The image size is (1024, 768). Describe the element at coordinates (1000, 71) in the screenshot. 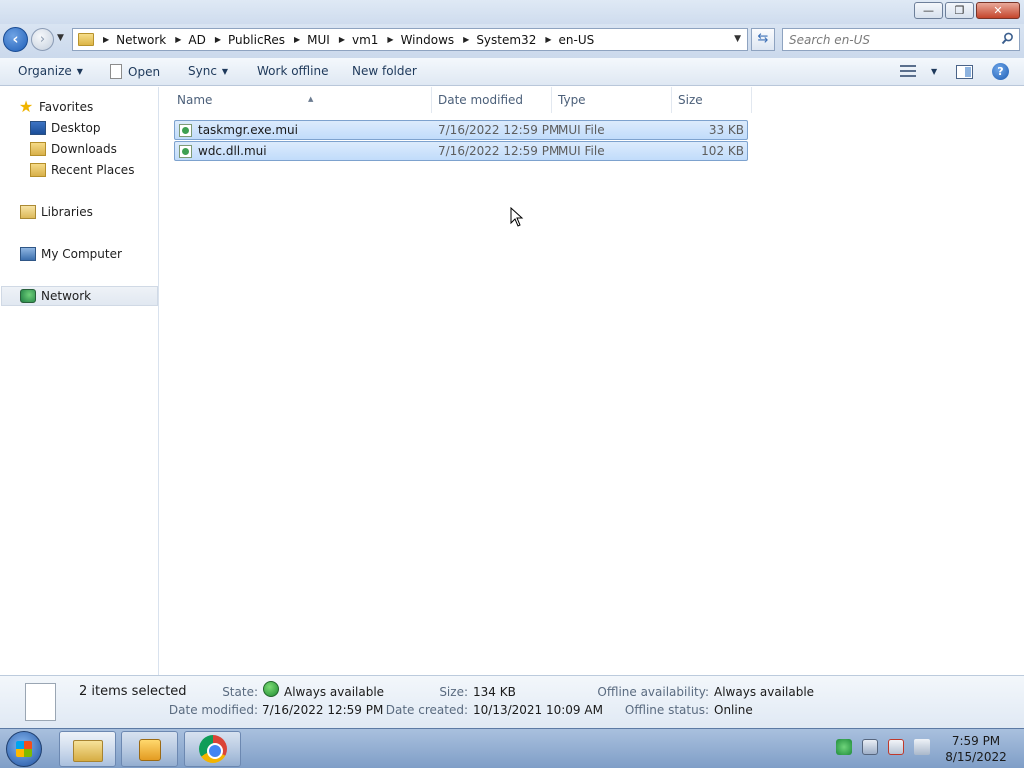

I see `help-icon: ?` at that location.